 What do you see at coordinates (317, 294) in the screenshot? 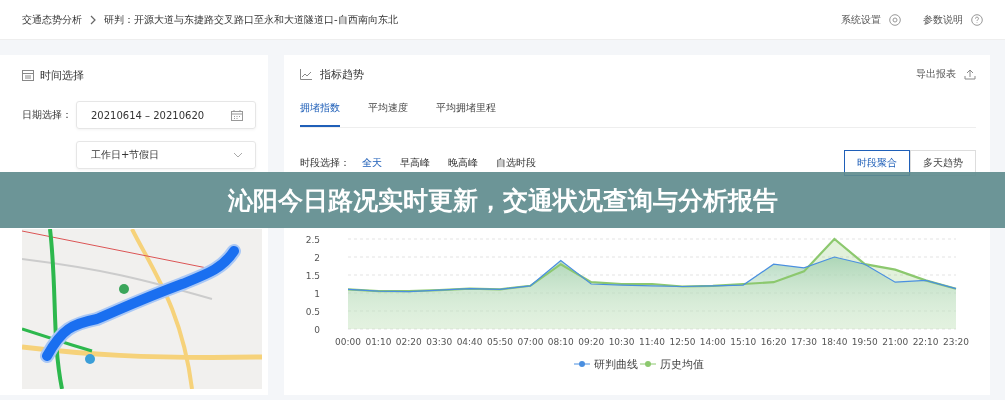
I see `axis-tick-label: 1` at bounding box center [317, 294].